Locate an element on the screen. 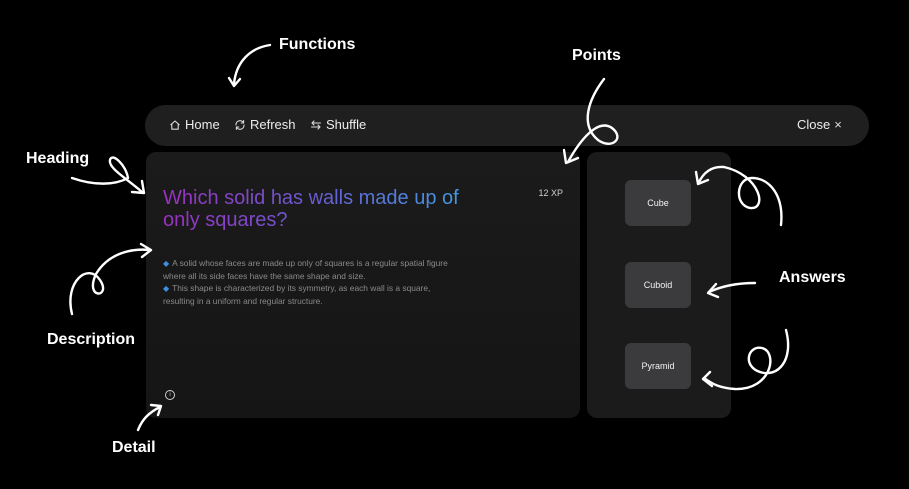  close-icon: × is located at coordinates (838, 124).